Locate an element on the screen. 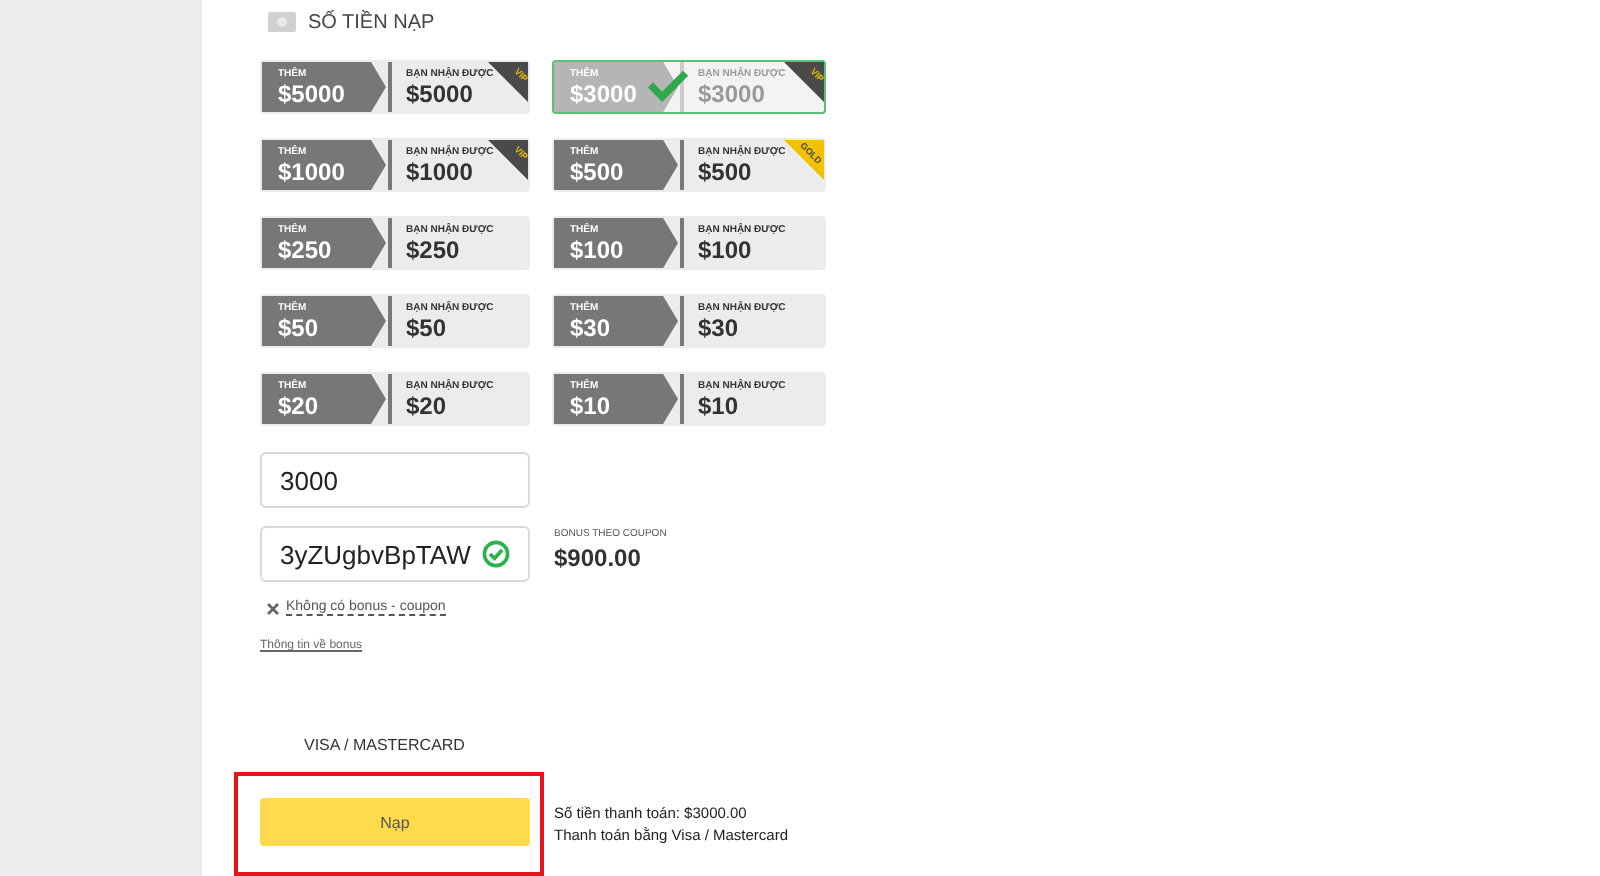 The image size is (1600, 876). close-icon is located at coordinates (273, 608).